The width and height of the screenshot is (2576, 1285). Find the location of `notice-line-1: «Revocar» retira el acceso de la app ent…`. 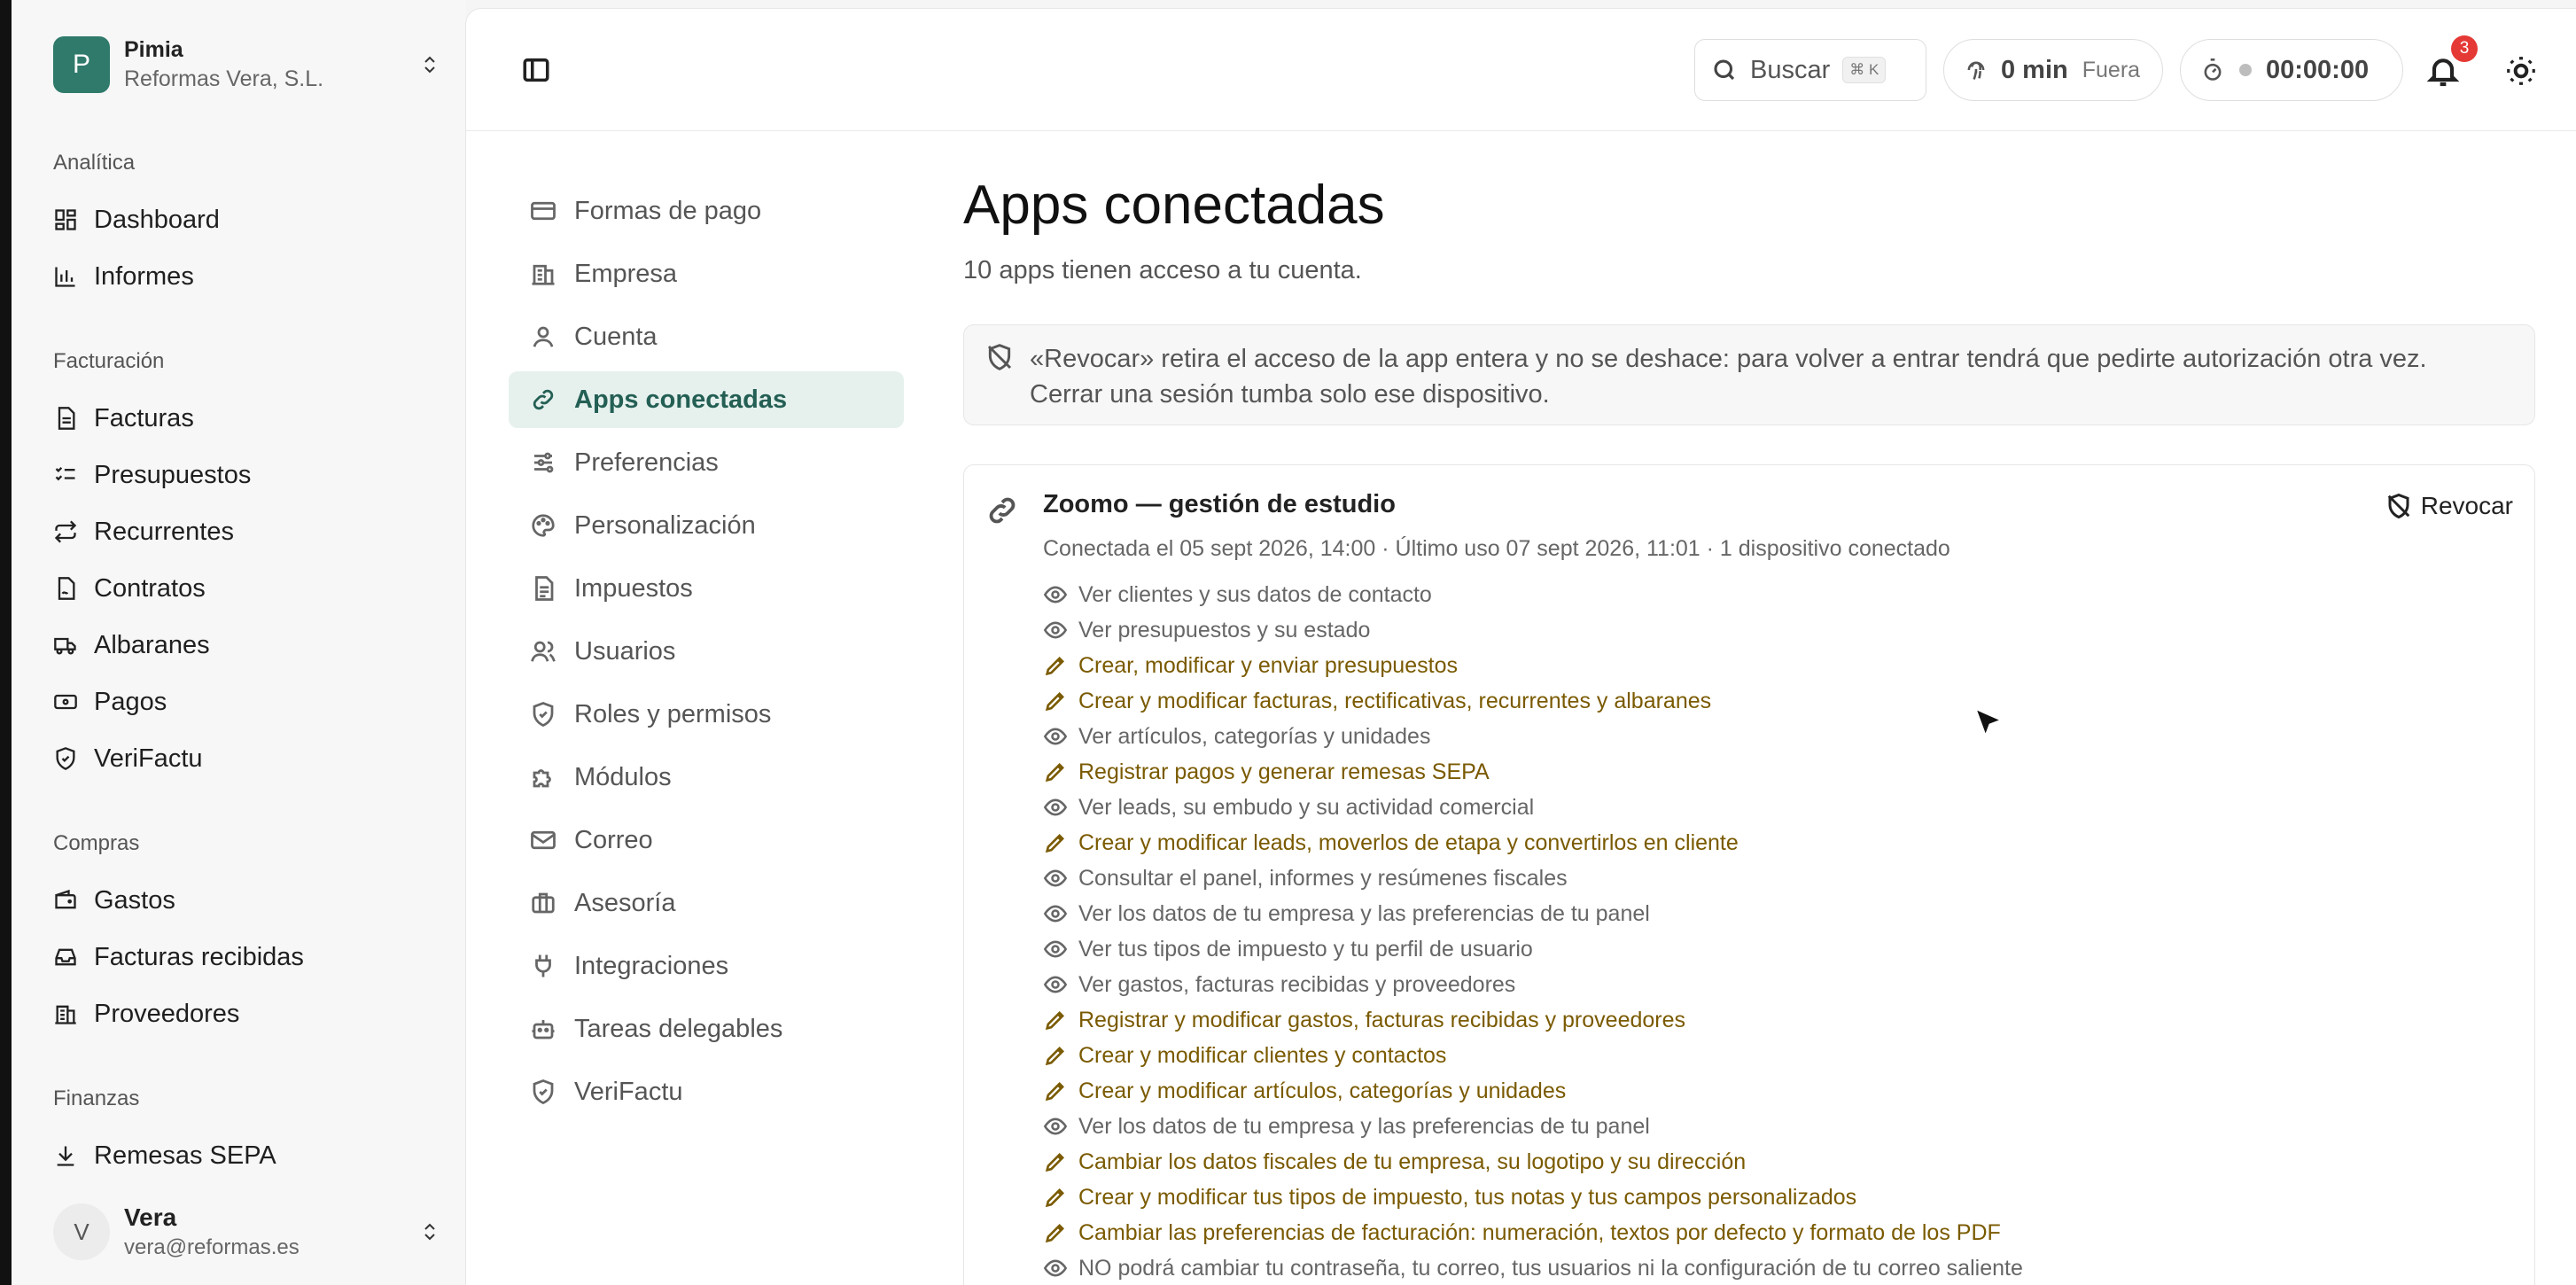

notice-line-1: «Revocar» retira el acceso de la app ent… is located at coordinates (1728, 359).